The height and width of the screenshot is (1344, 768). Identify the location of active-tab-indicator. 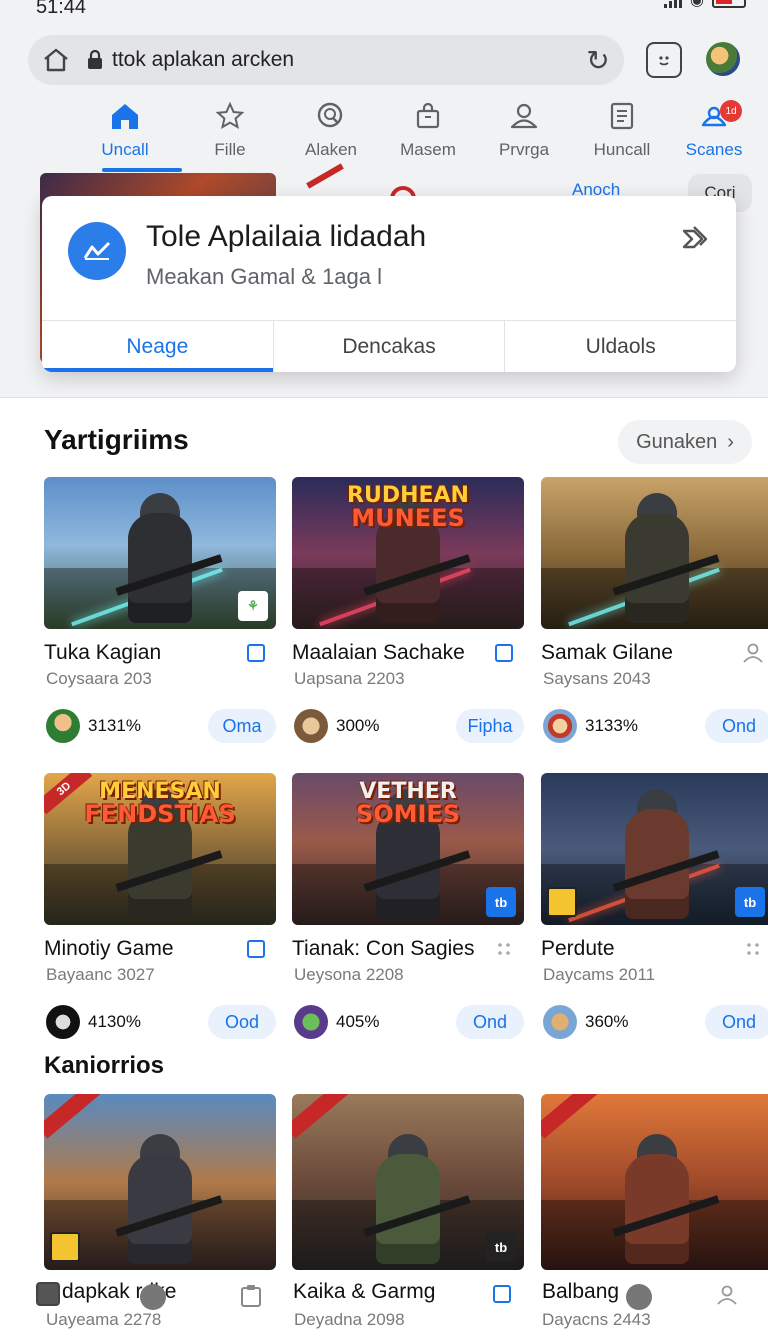
(142, 170).